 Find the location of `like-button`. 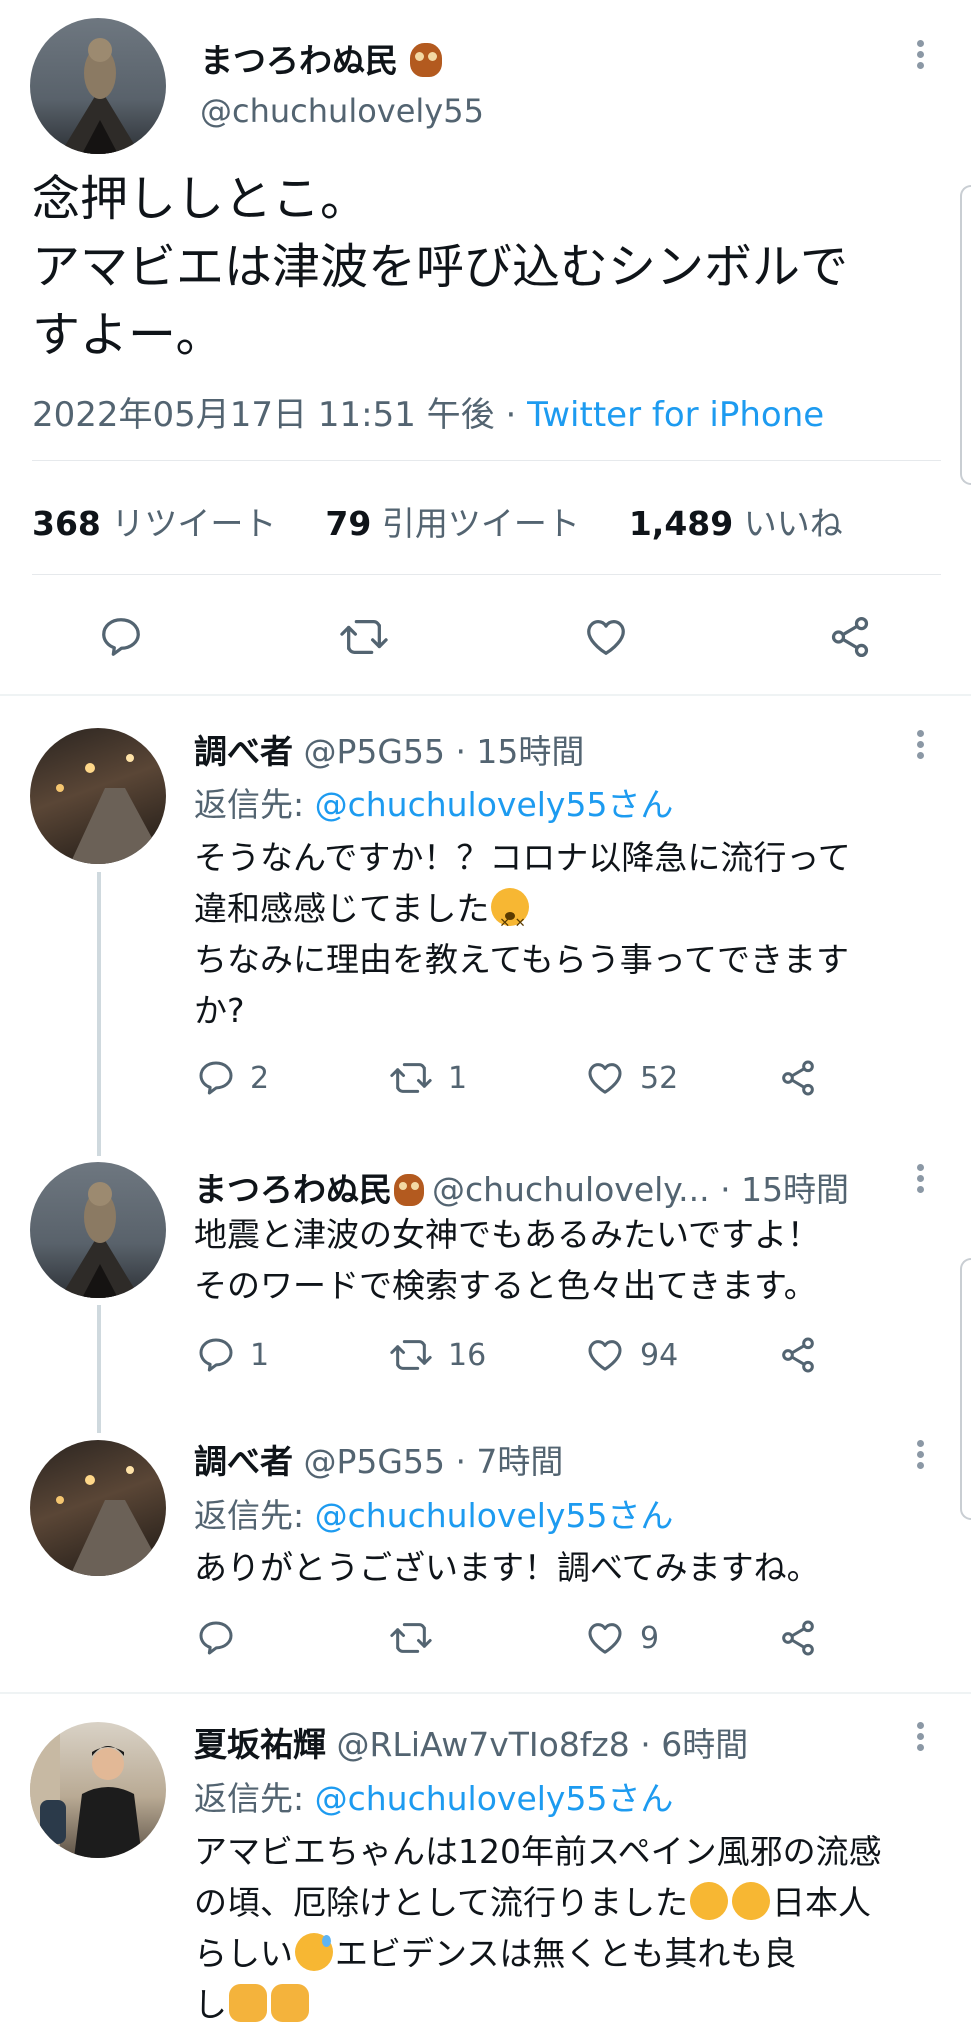

like-button is located at coordinates (606, 637).